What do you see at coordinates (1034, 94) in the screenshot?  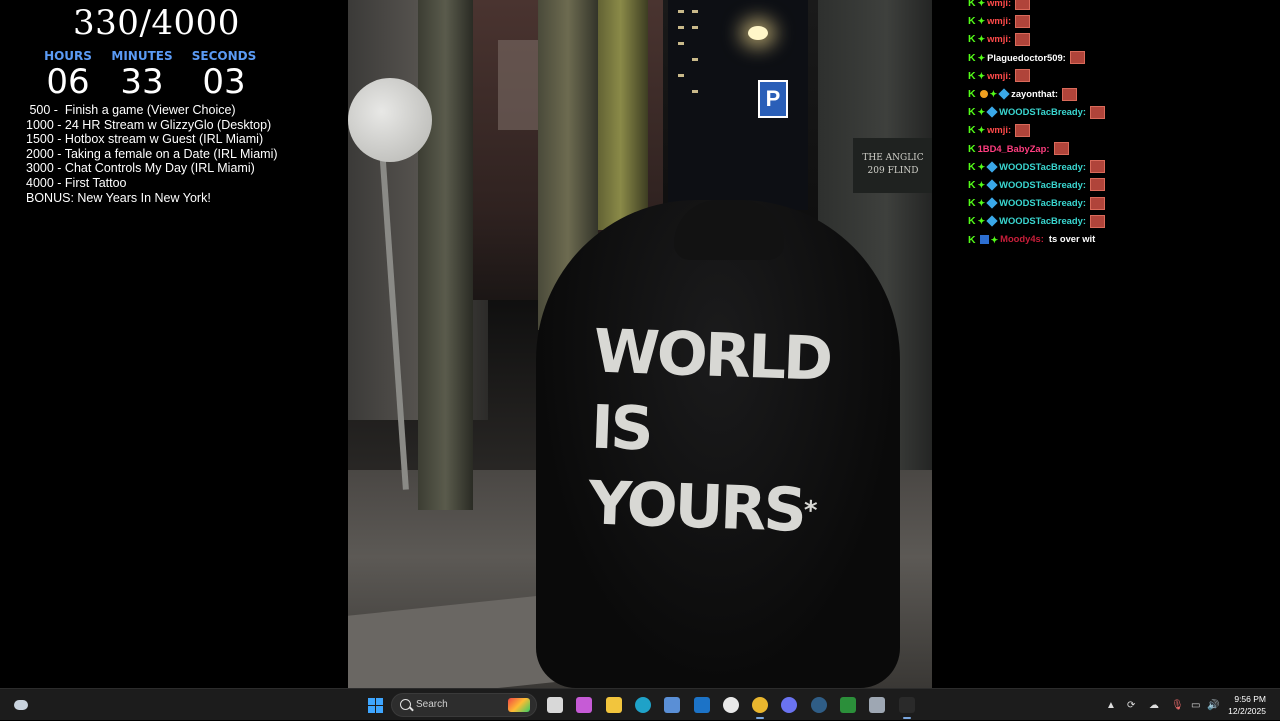 I see `chat-username: zayonthat:` at bounding box center [1034, 94].